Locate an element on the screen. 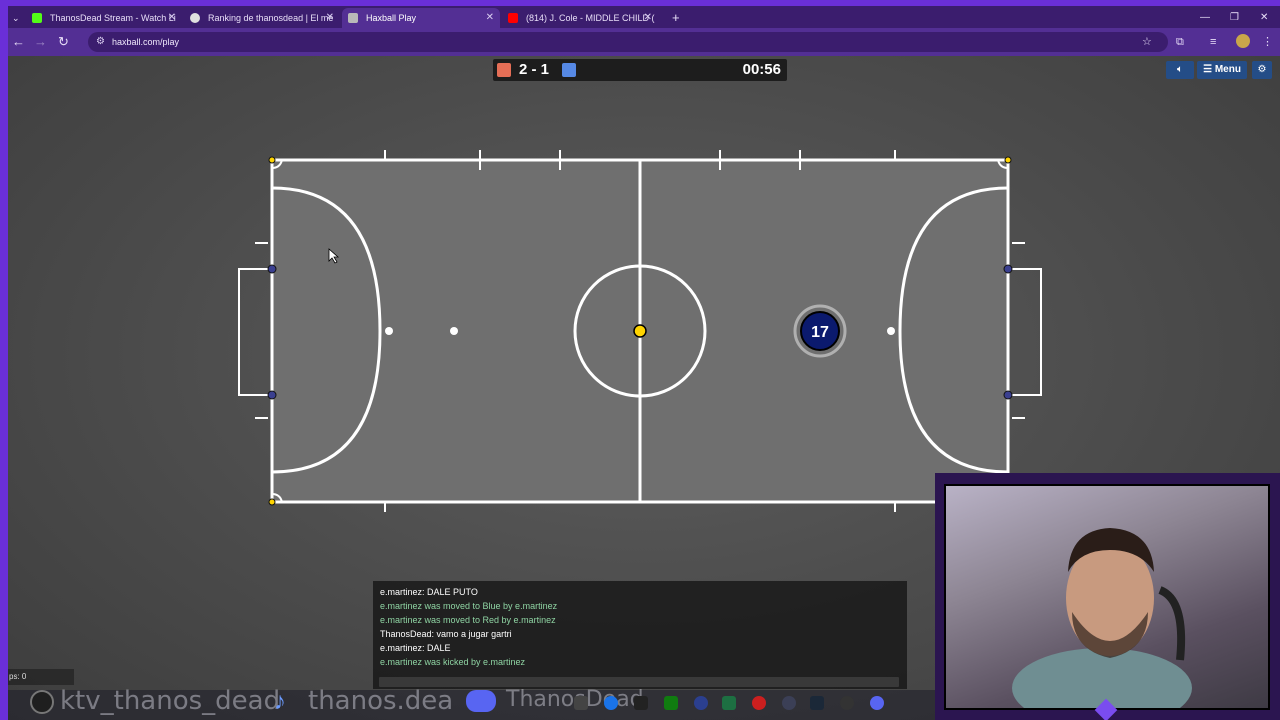 The height and width of the screenshot is (720, 1280). xbox-icon is located at coordinates (671, 703).